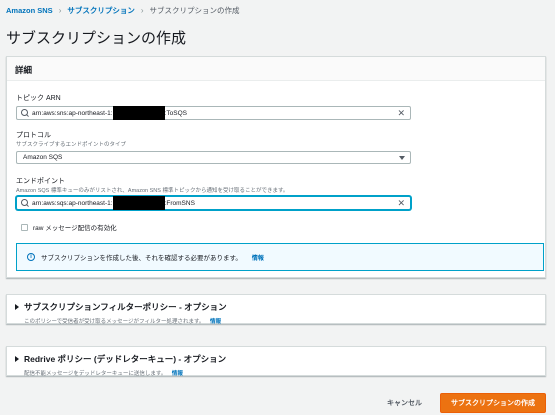 This screenshot has width=555, height=415. I want to click on breadcrumb-subscriptions: サブスクリプション, so click(101, 10).